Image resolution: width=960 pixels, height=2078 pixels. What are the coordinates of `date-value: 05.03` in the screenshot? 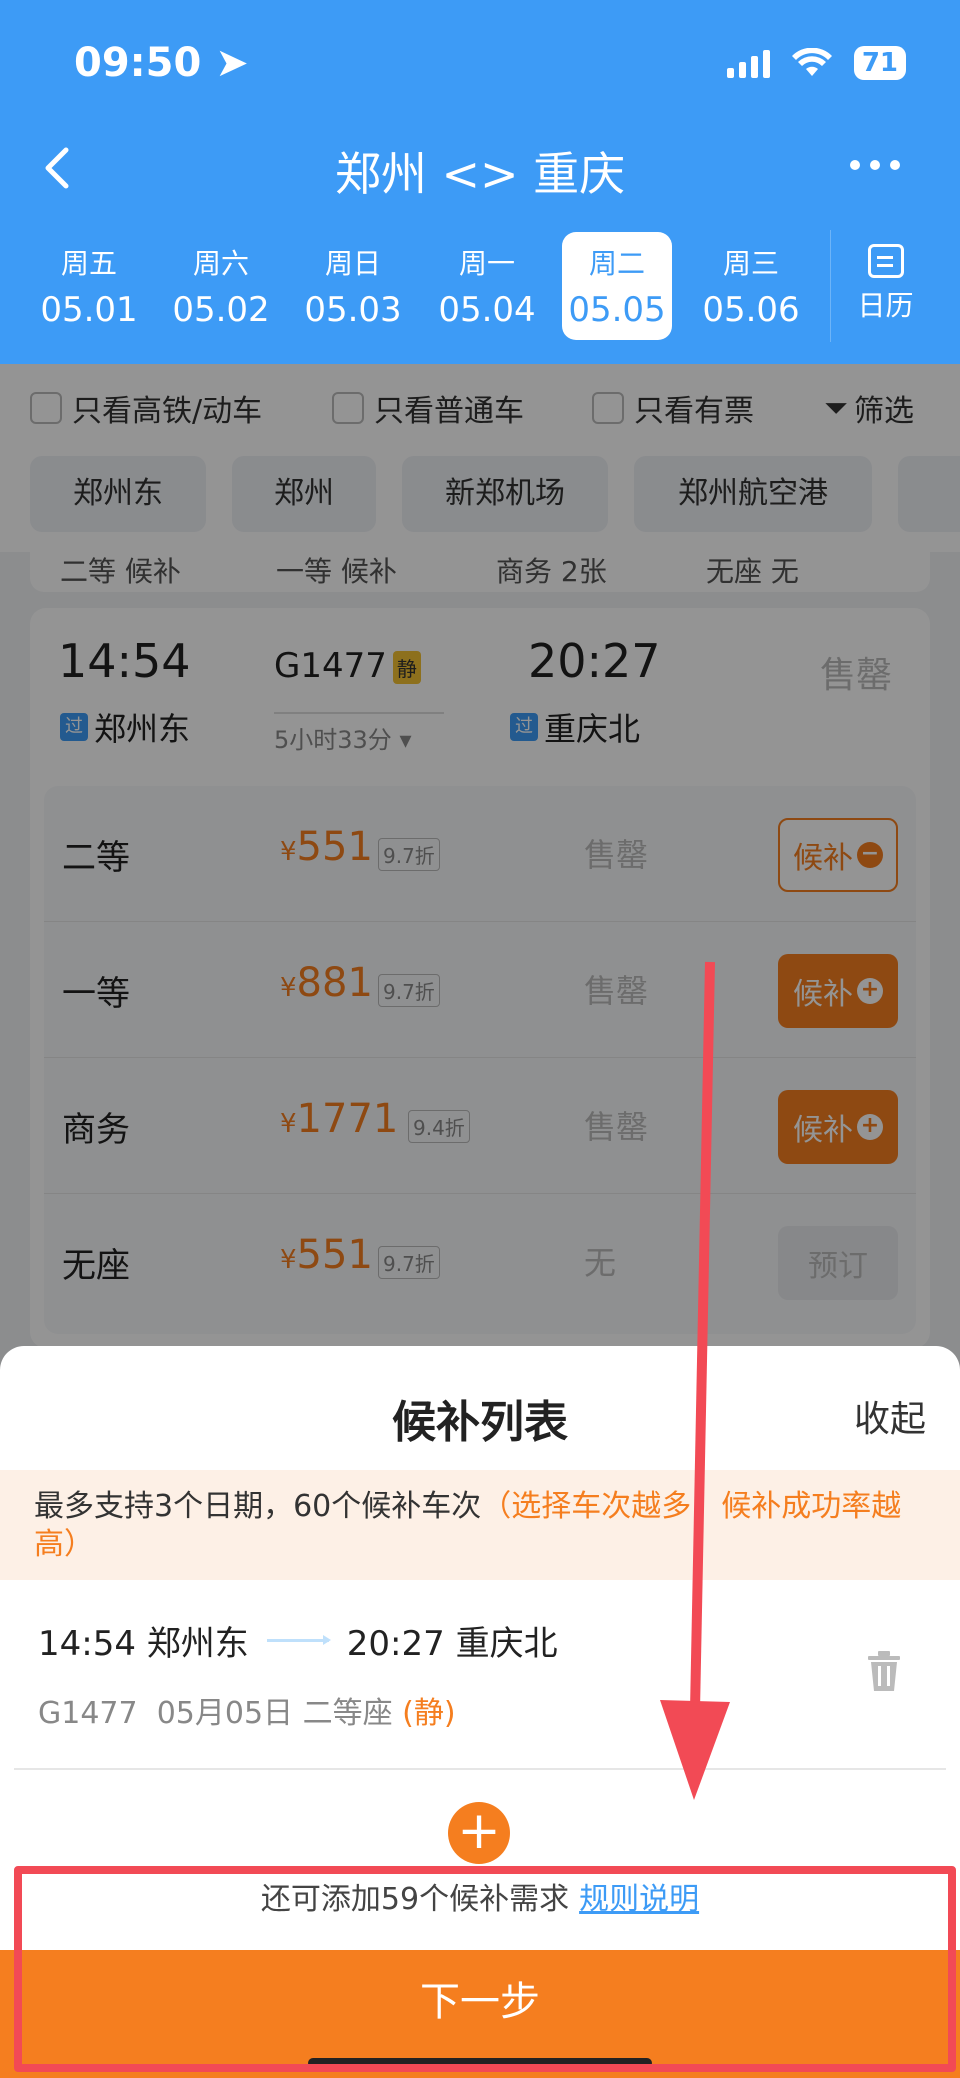 It's located at (353, 310).